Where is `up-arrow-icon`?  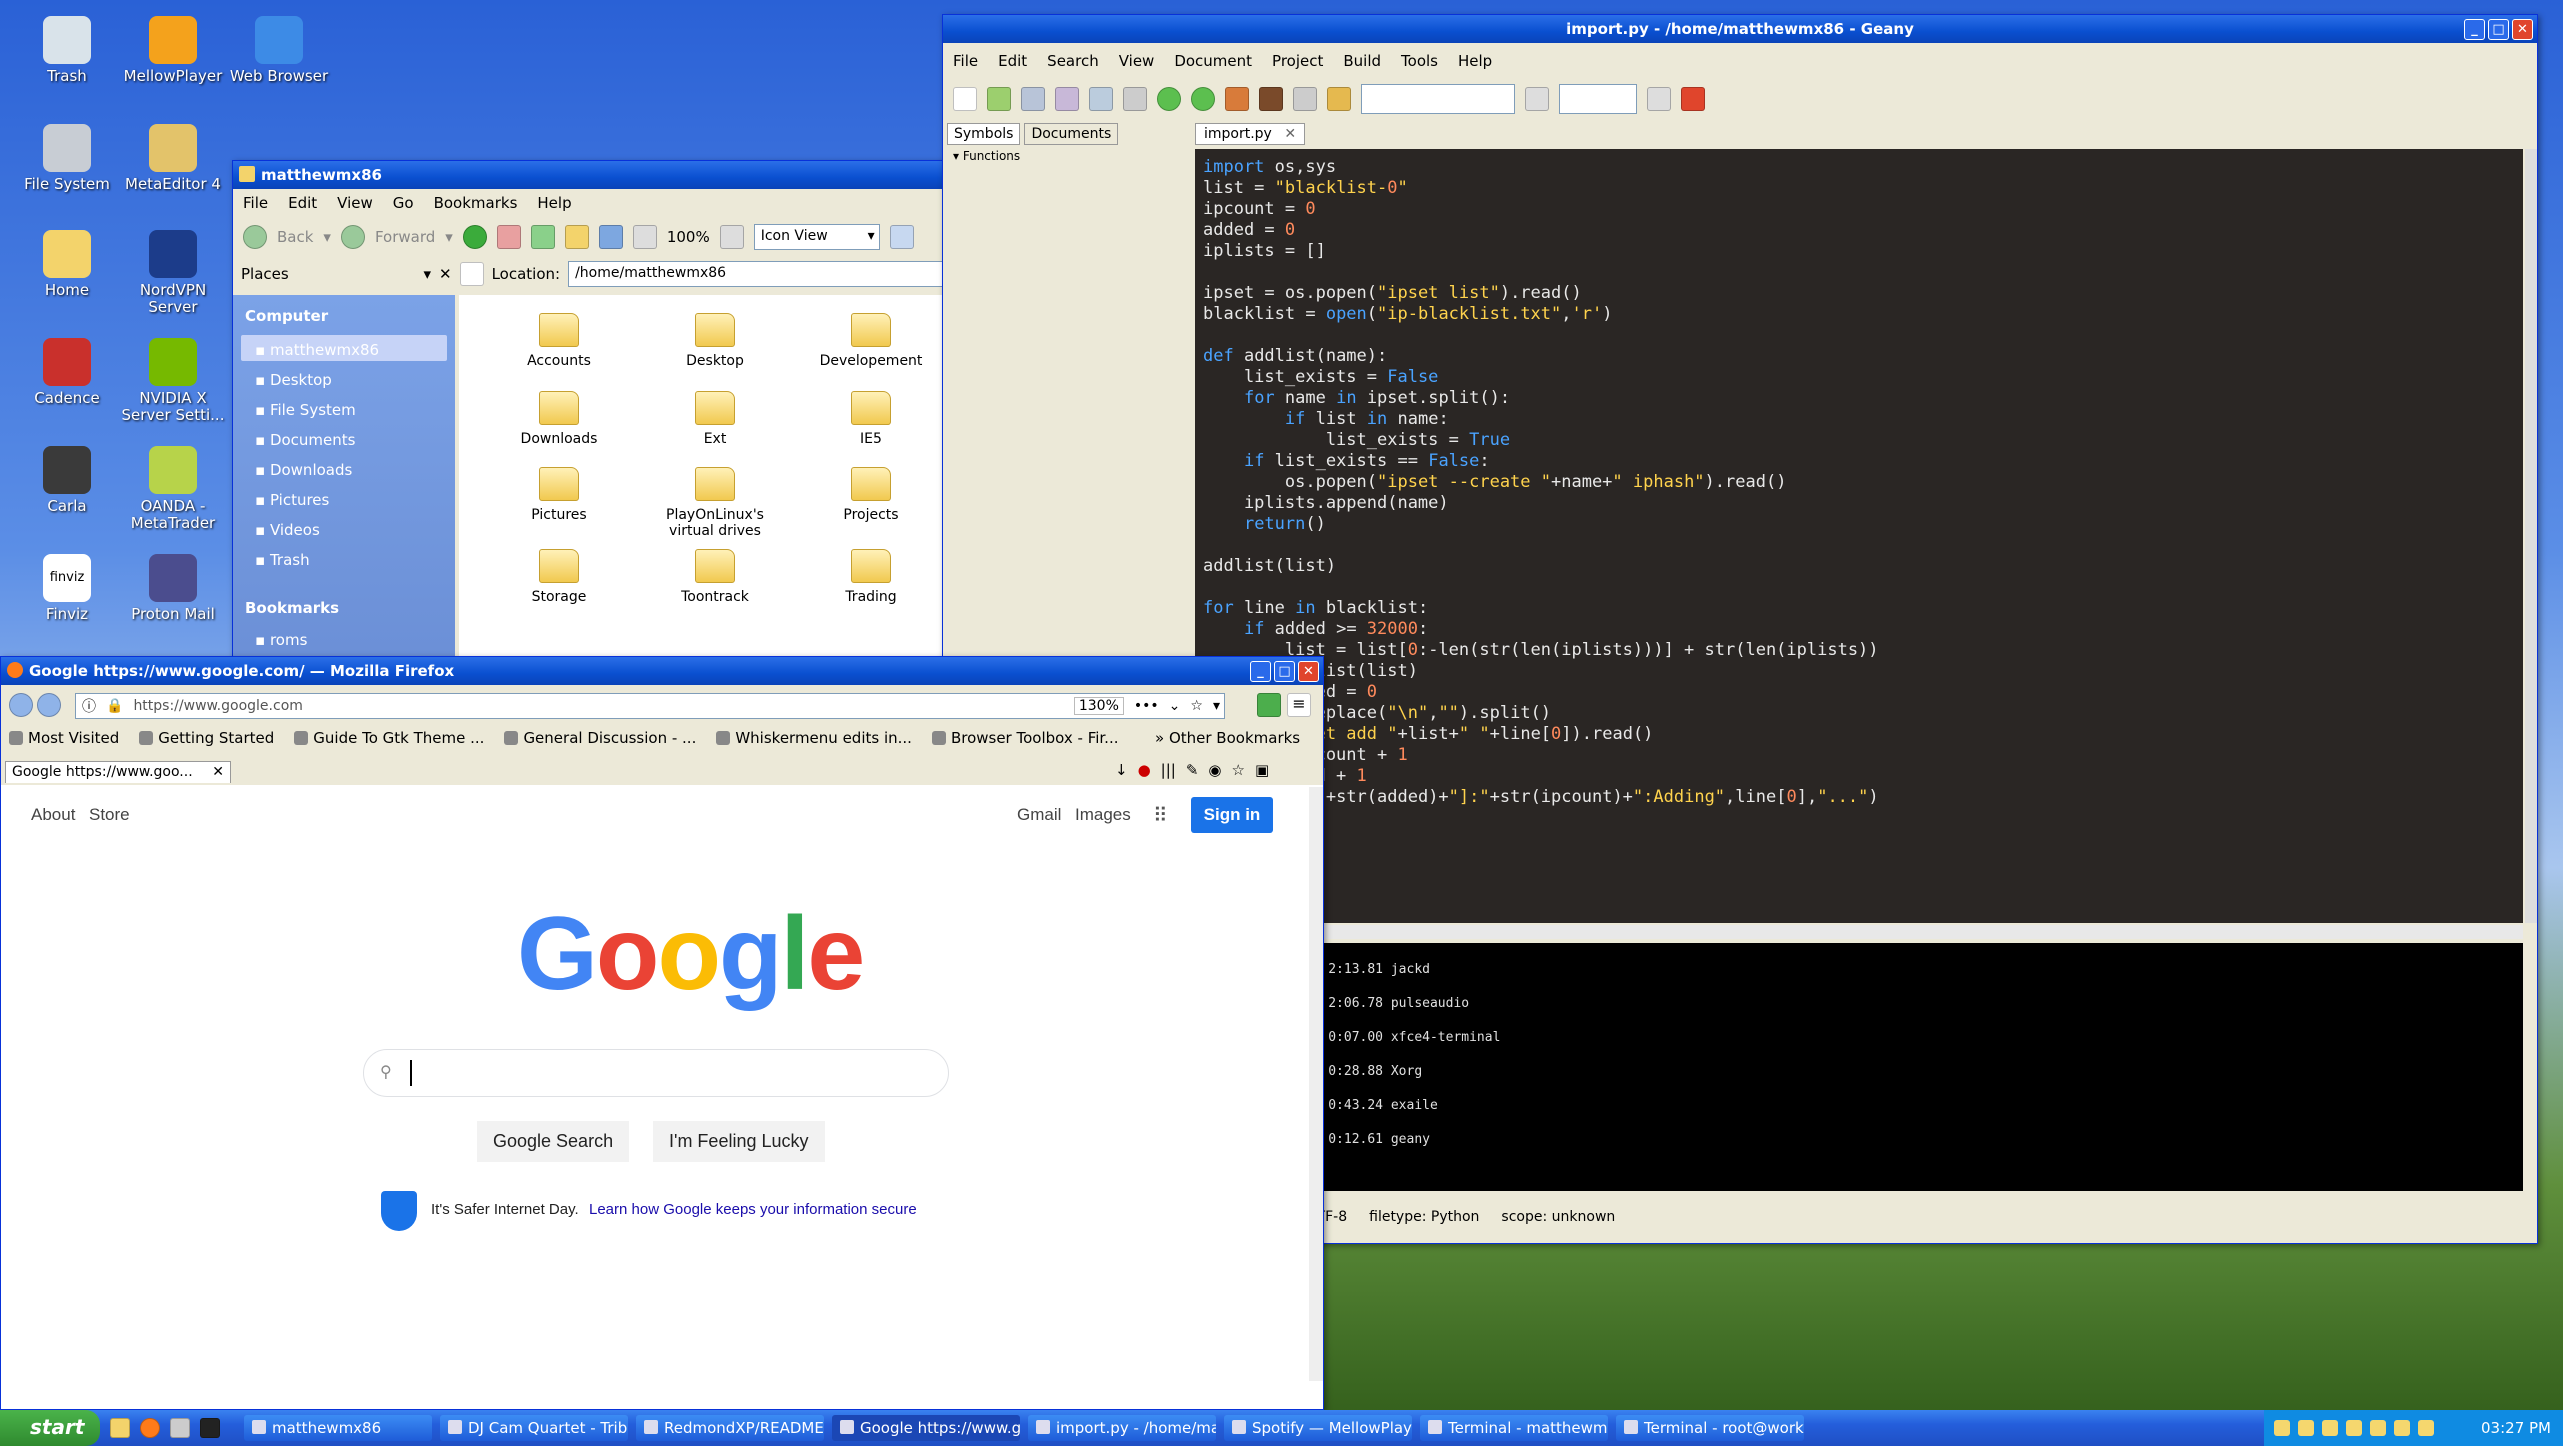 up-arrow-icon is located at coordinates (474, 237).